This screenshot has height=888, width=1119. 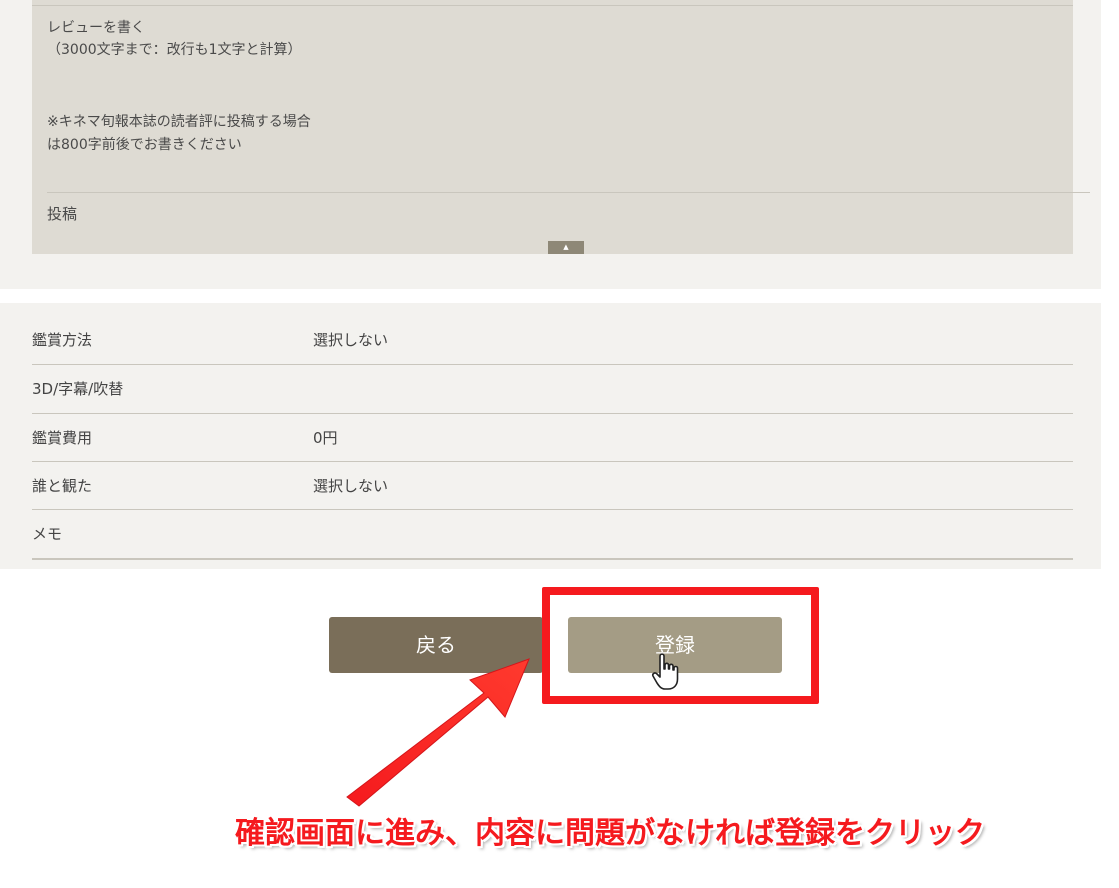 I want to click on review-note: ※キネマ旬報本誌の読者評に投稿する場合は800字前後でお書きください, so click(x=179, y=133).